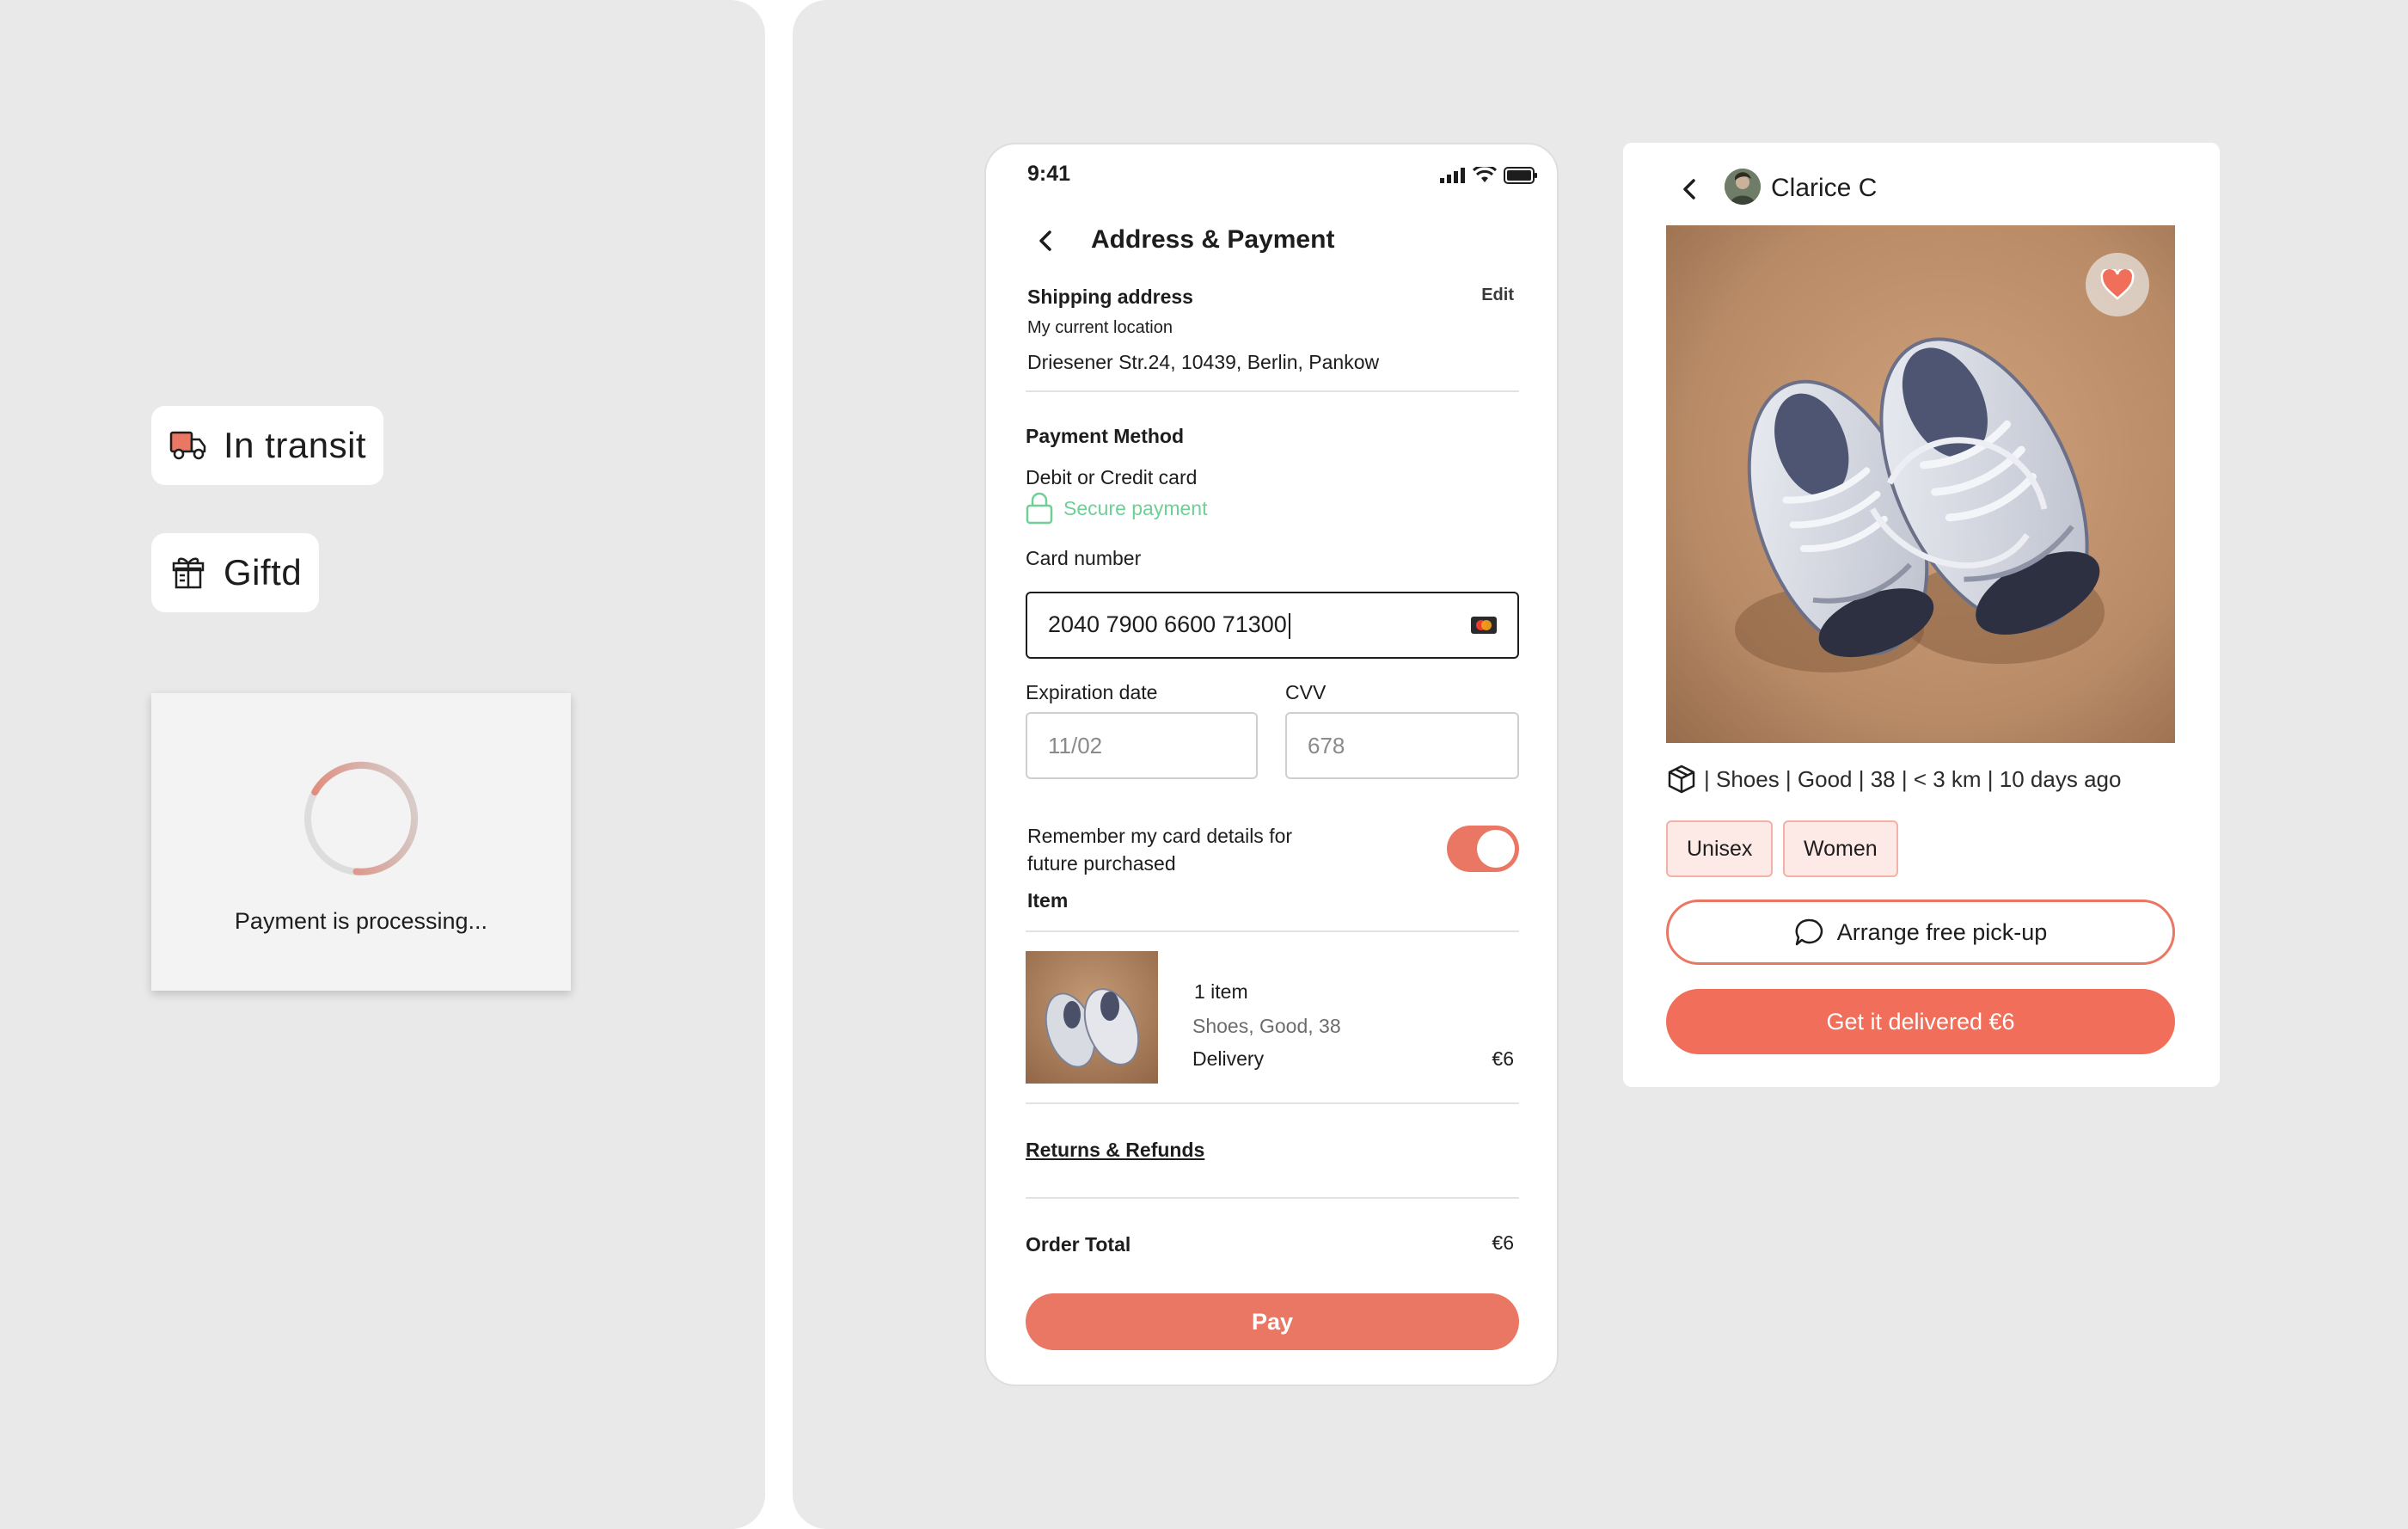  Describe the element at coordinates (1942, 931) in the screenshot. I see `arrange-pickup-label: Arrange free pick-up` at that location.